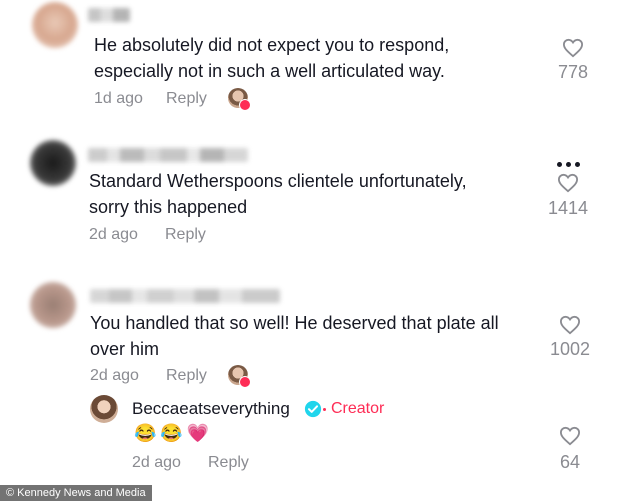  What do you see at coordinates (118, 98) in the screenshot?
I see `comment-timestamp: 1d ago` at bounding box center [118, 98].